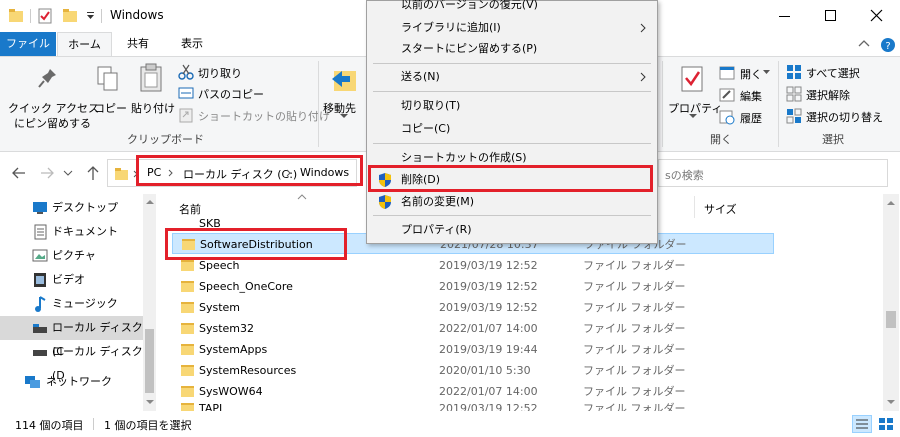 The image size is (900, 437). I want to click on nav-documents: ドキュメント, so click(77, 232).